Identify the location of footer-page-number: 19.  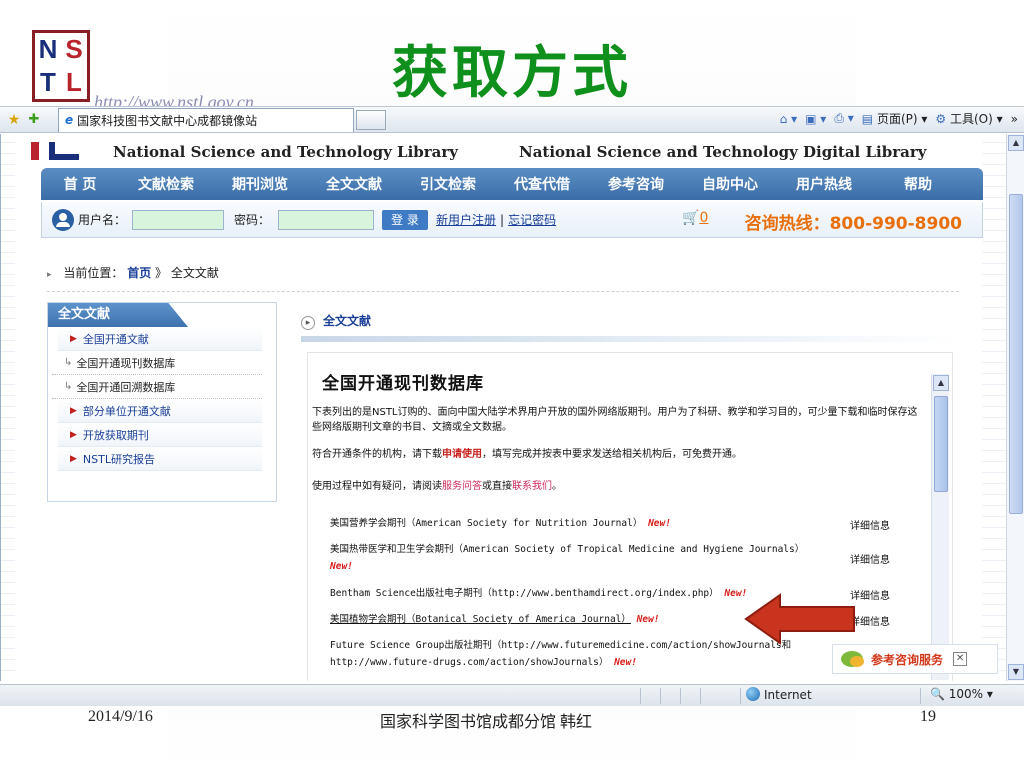
(928, 716).